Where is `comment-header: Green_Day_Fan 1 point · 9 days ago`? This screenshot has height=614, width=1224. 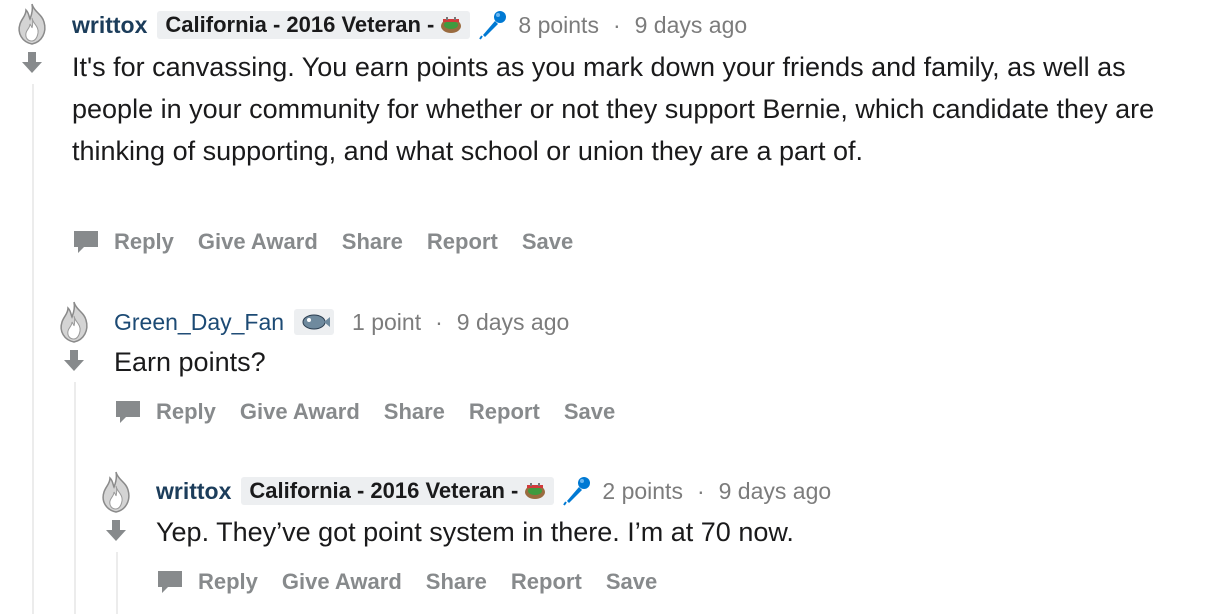 comment-header: Green_Day_Fan 1 point · 9 days ago is located at coordinates (341, 322).